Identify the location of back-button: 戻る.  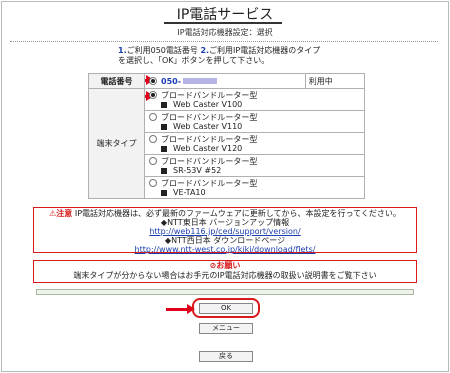
(226, 356).